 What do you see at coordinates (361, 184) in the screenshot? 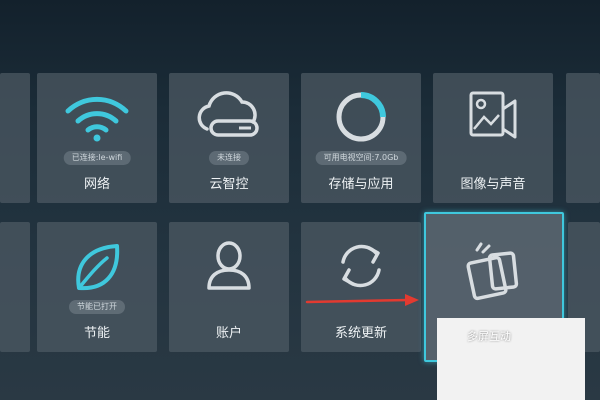
I see `storage-label: 存储与应用` at bounding box center [361, 184].